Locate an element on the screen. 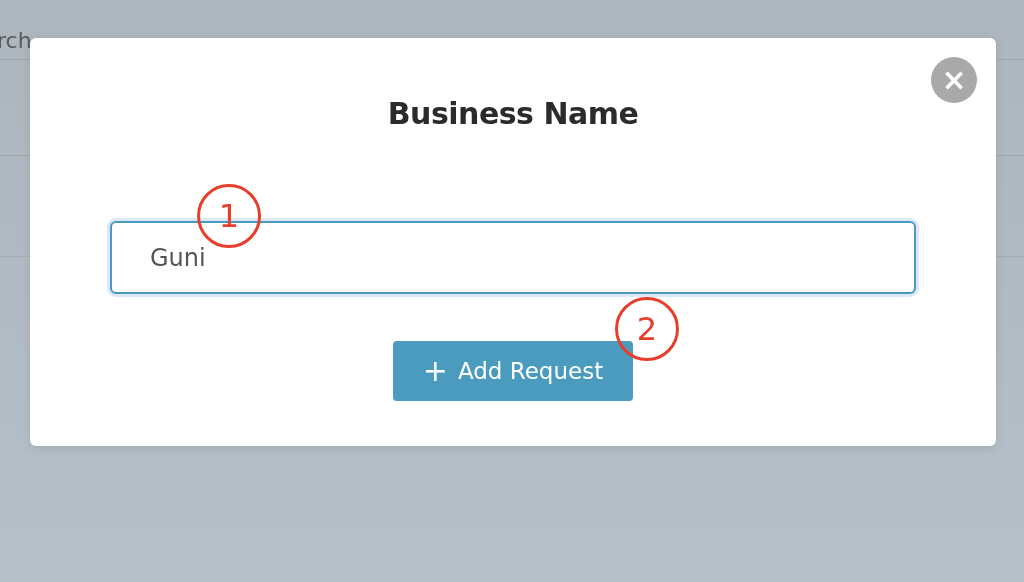 The height and width of the screenshot is (582, 1024). close-button: × is located at coordinates (954, 80).